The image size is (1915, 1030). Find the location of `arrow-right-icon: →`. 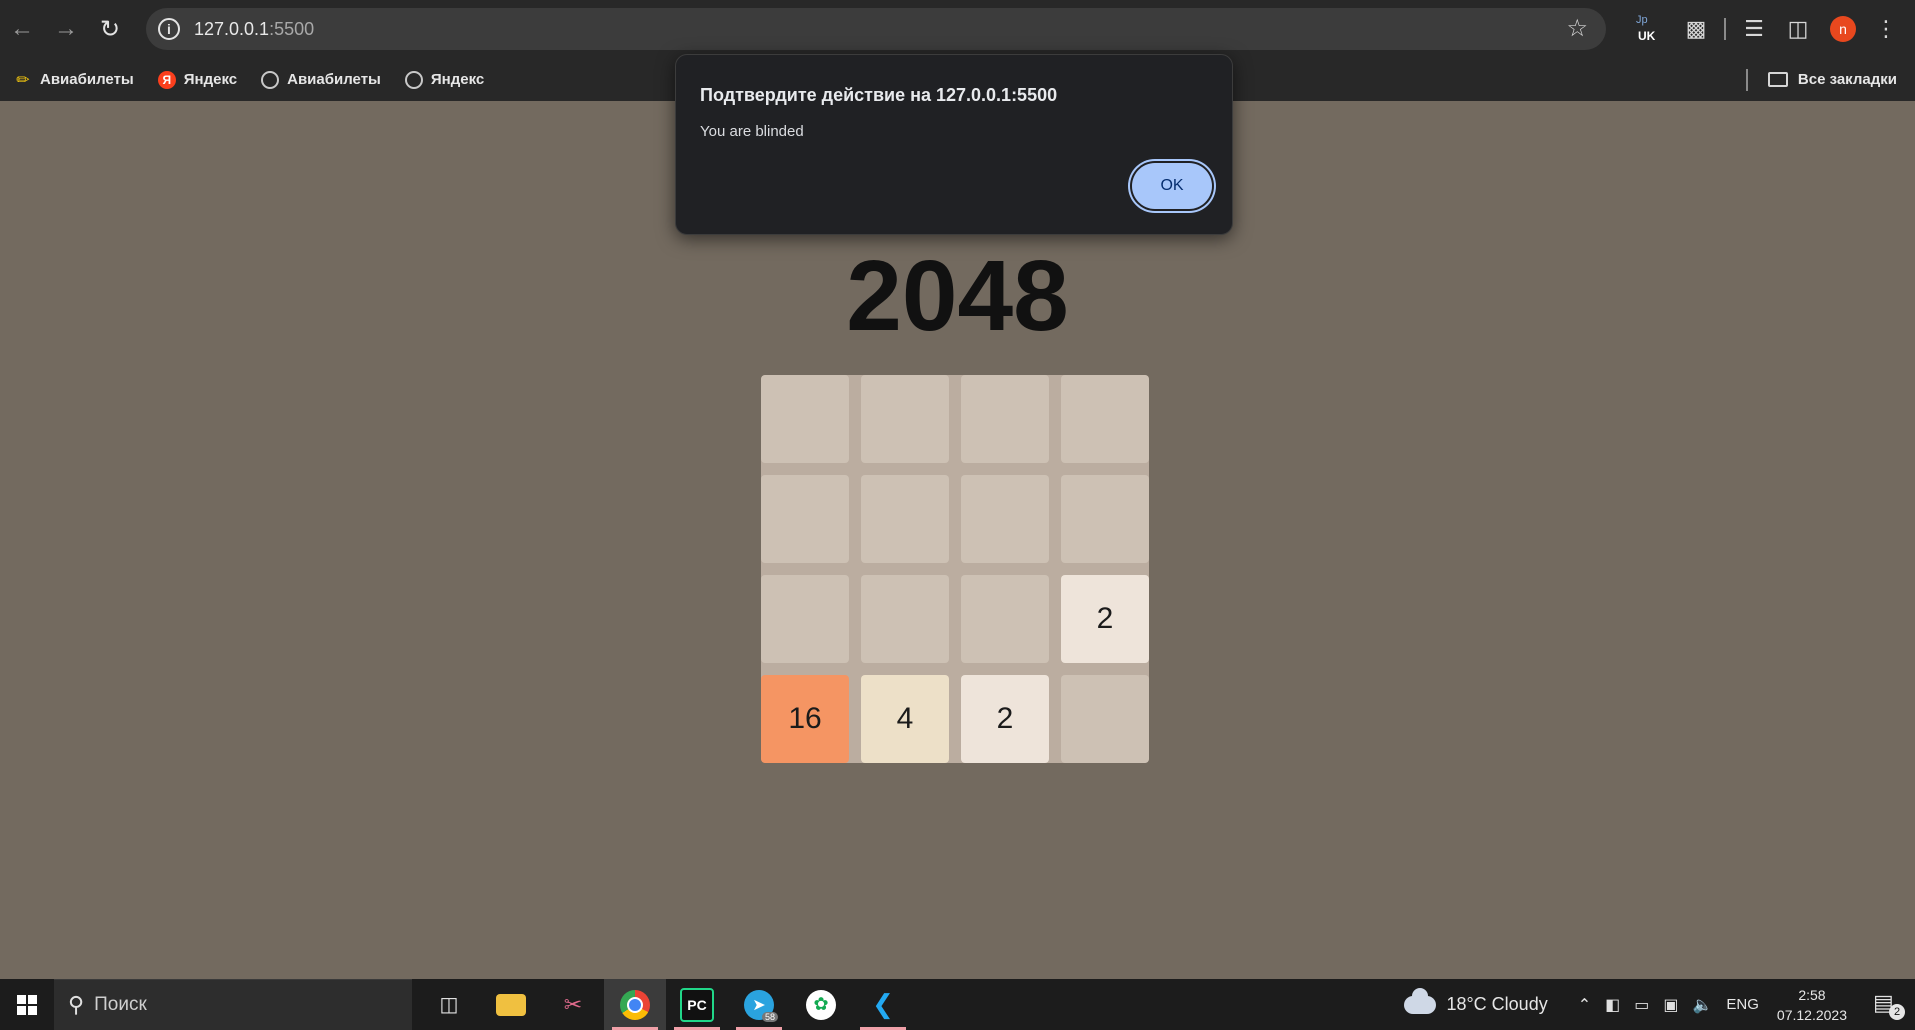

arrow-right-icon: → is located at coordinates (66, 28).